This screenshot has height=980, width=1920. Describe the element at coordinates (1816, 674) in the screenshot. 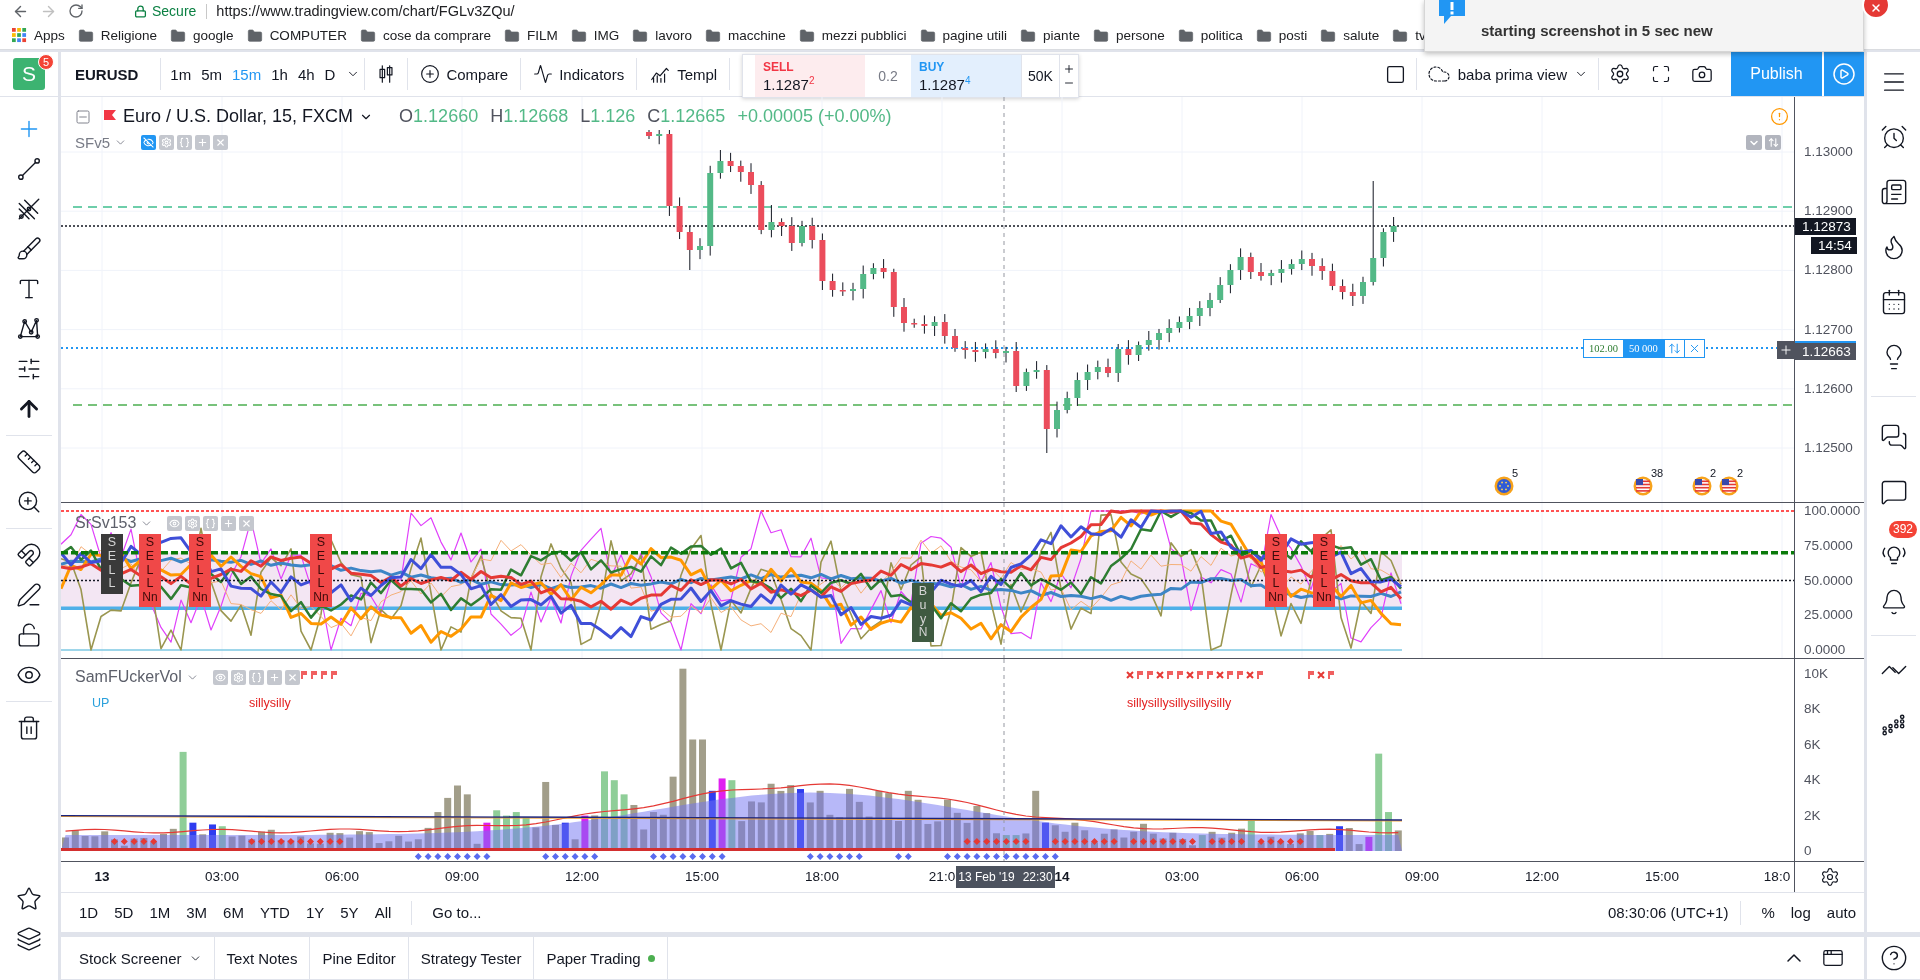

I see `volume-axis-label: 10K` at that location.